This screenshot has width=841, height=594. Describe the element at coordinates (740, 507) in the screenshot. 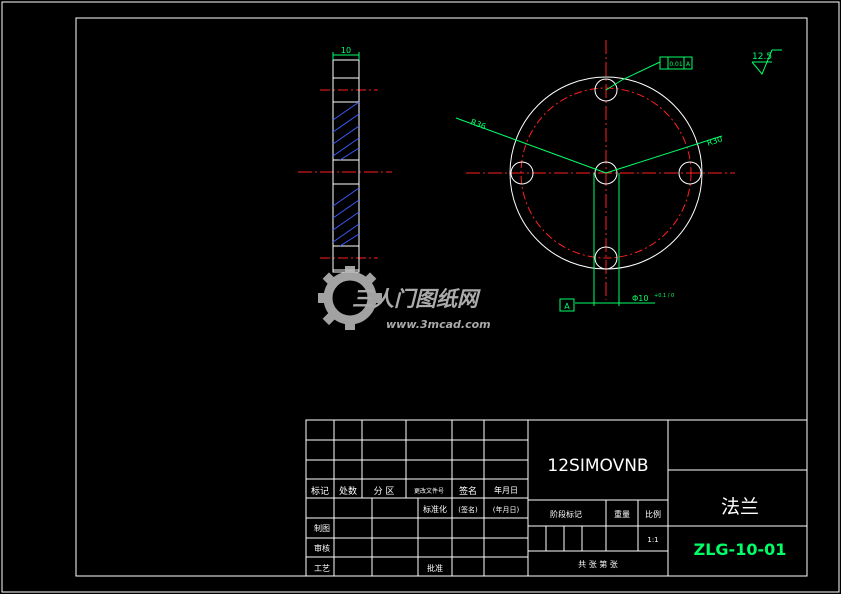

I see `part-name: 法兰` at that location.